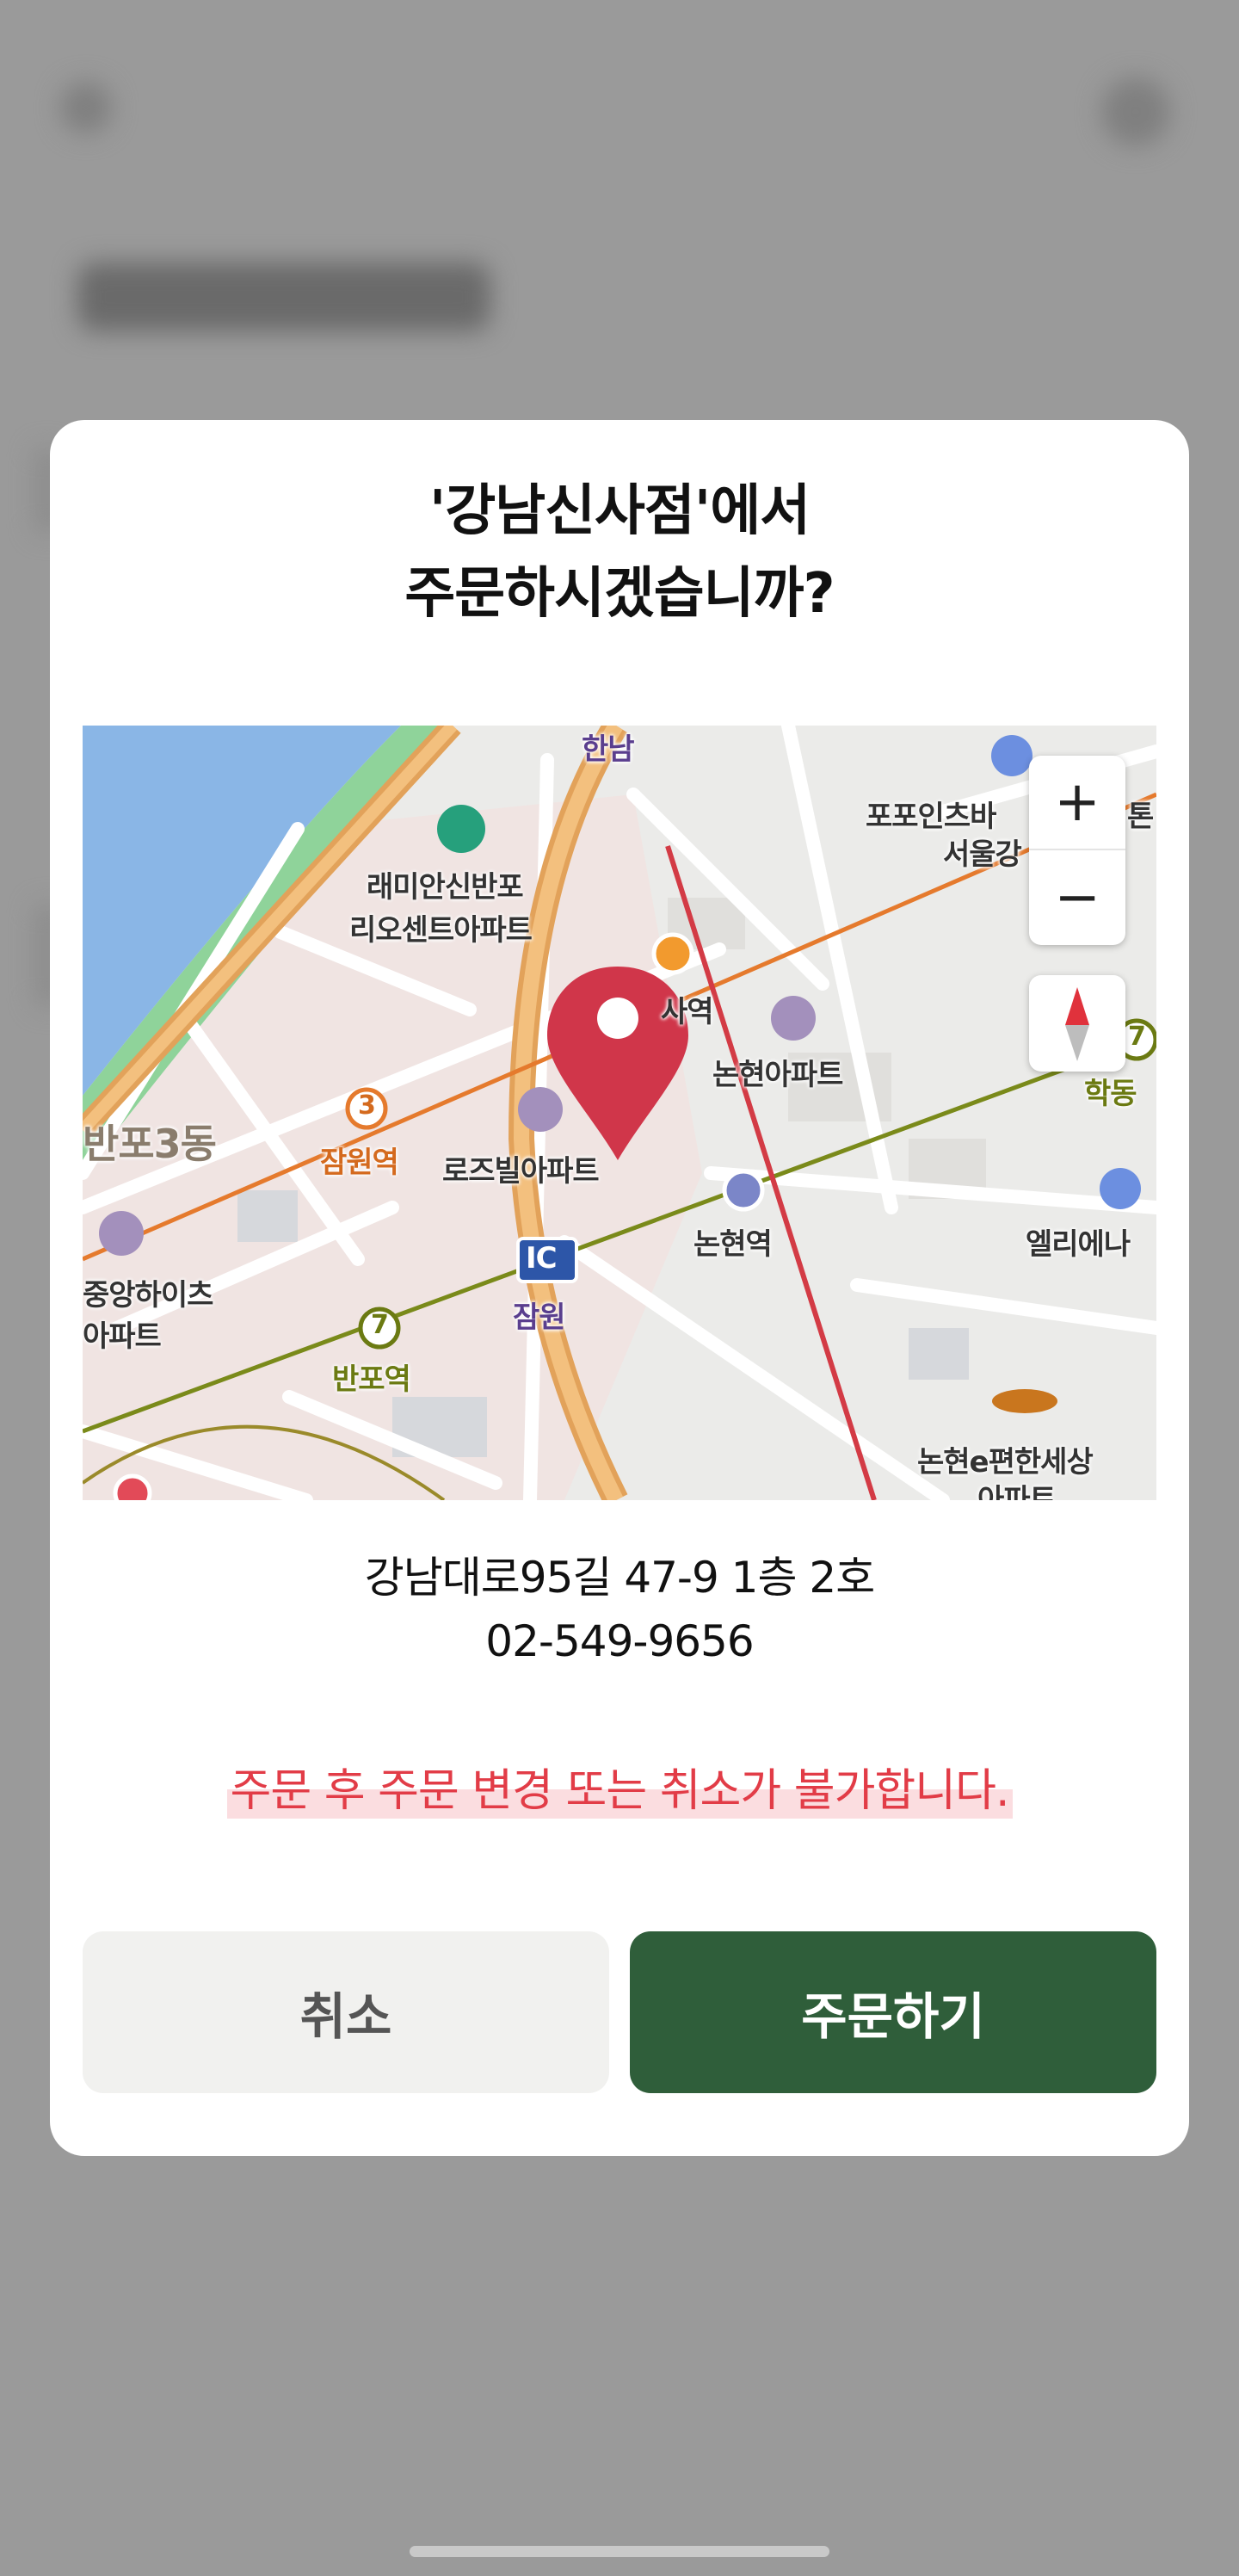  I want to click on warning-text: 주문 후 주문 변경 또는 취소가 불가합니다., so click(619, 1786).